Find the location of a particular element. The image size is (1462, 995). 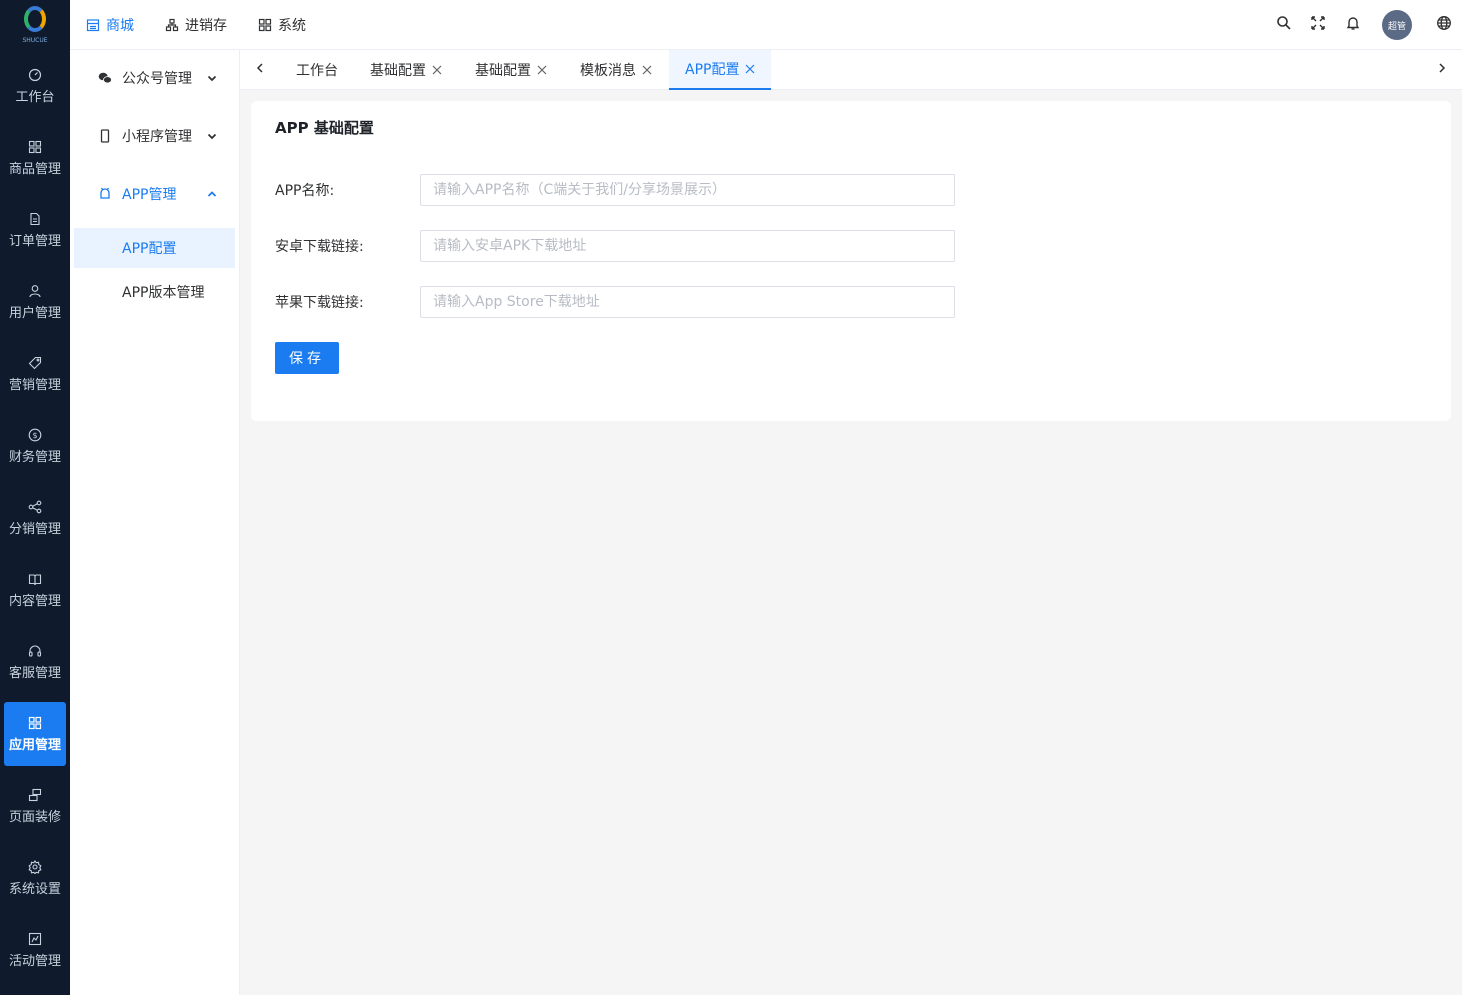

tab-label: APP配置 is located at coordinates (712, 70).